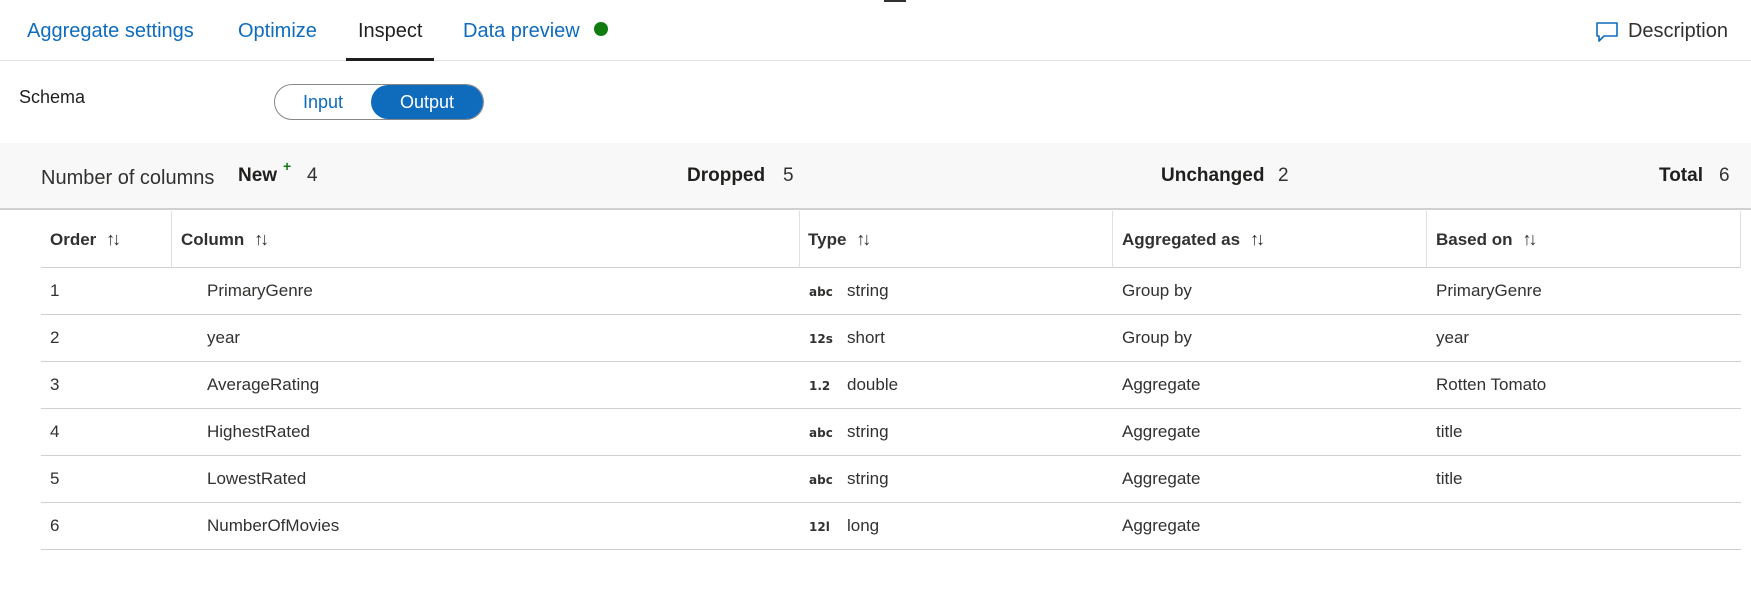 The width and height of the screenshot is (1751, 615). I want to click on toggle-option-output: Output, so click(427, 102).